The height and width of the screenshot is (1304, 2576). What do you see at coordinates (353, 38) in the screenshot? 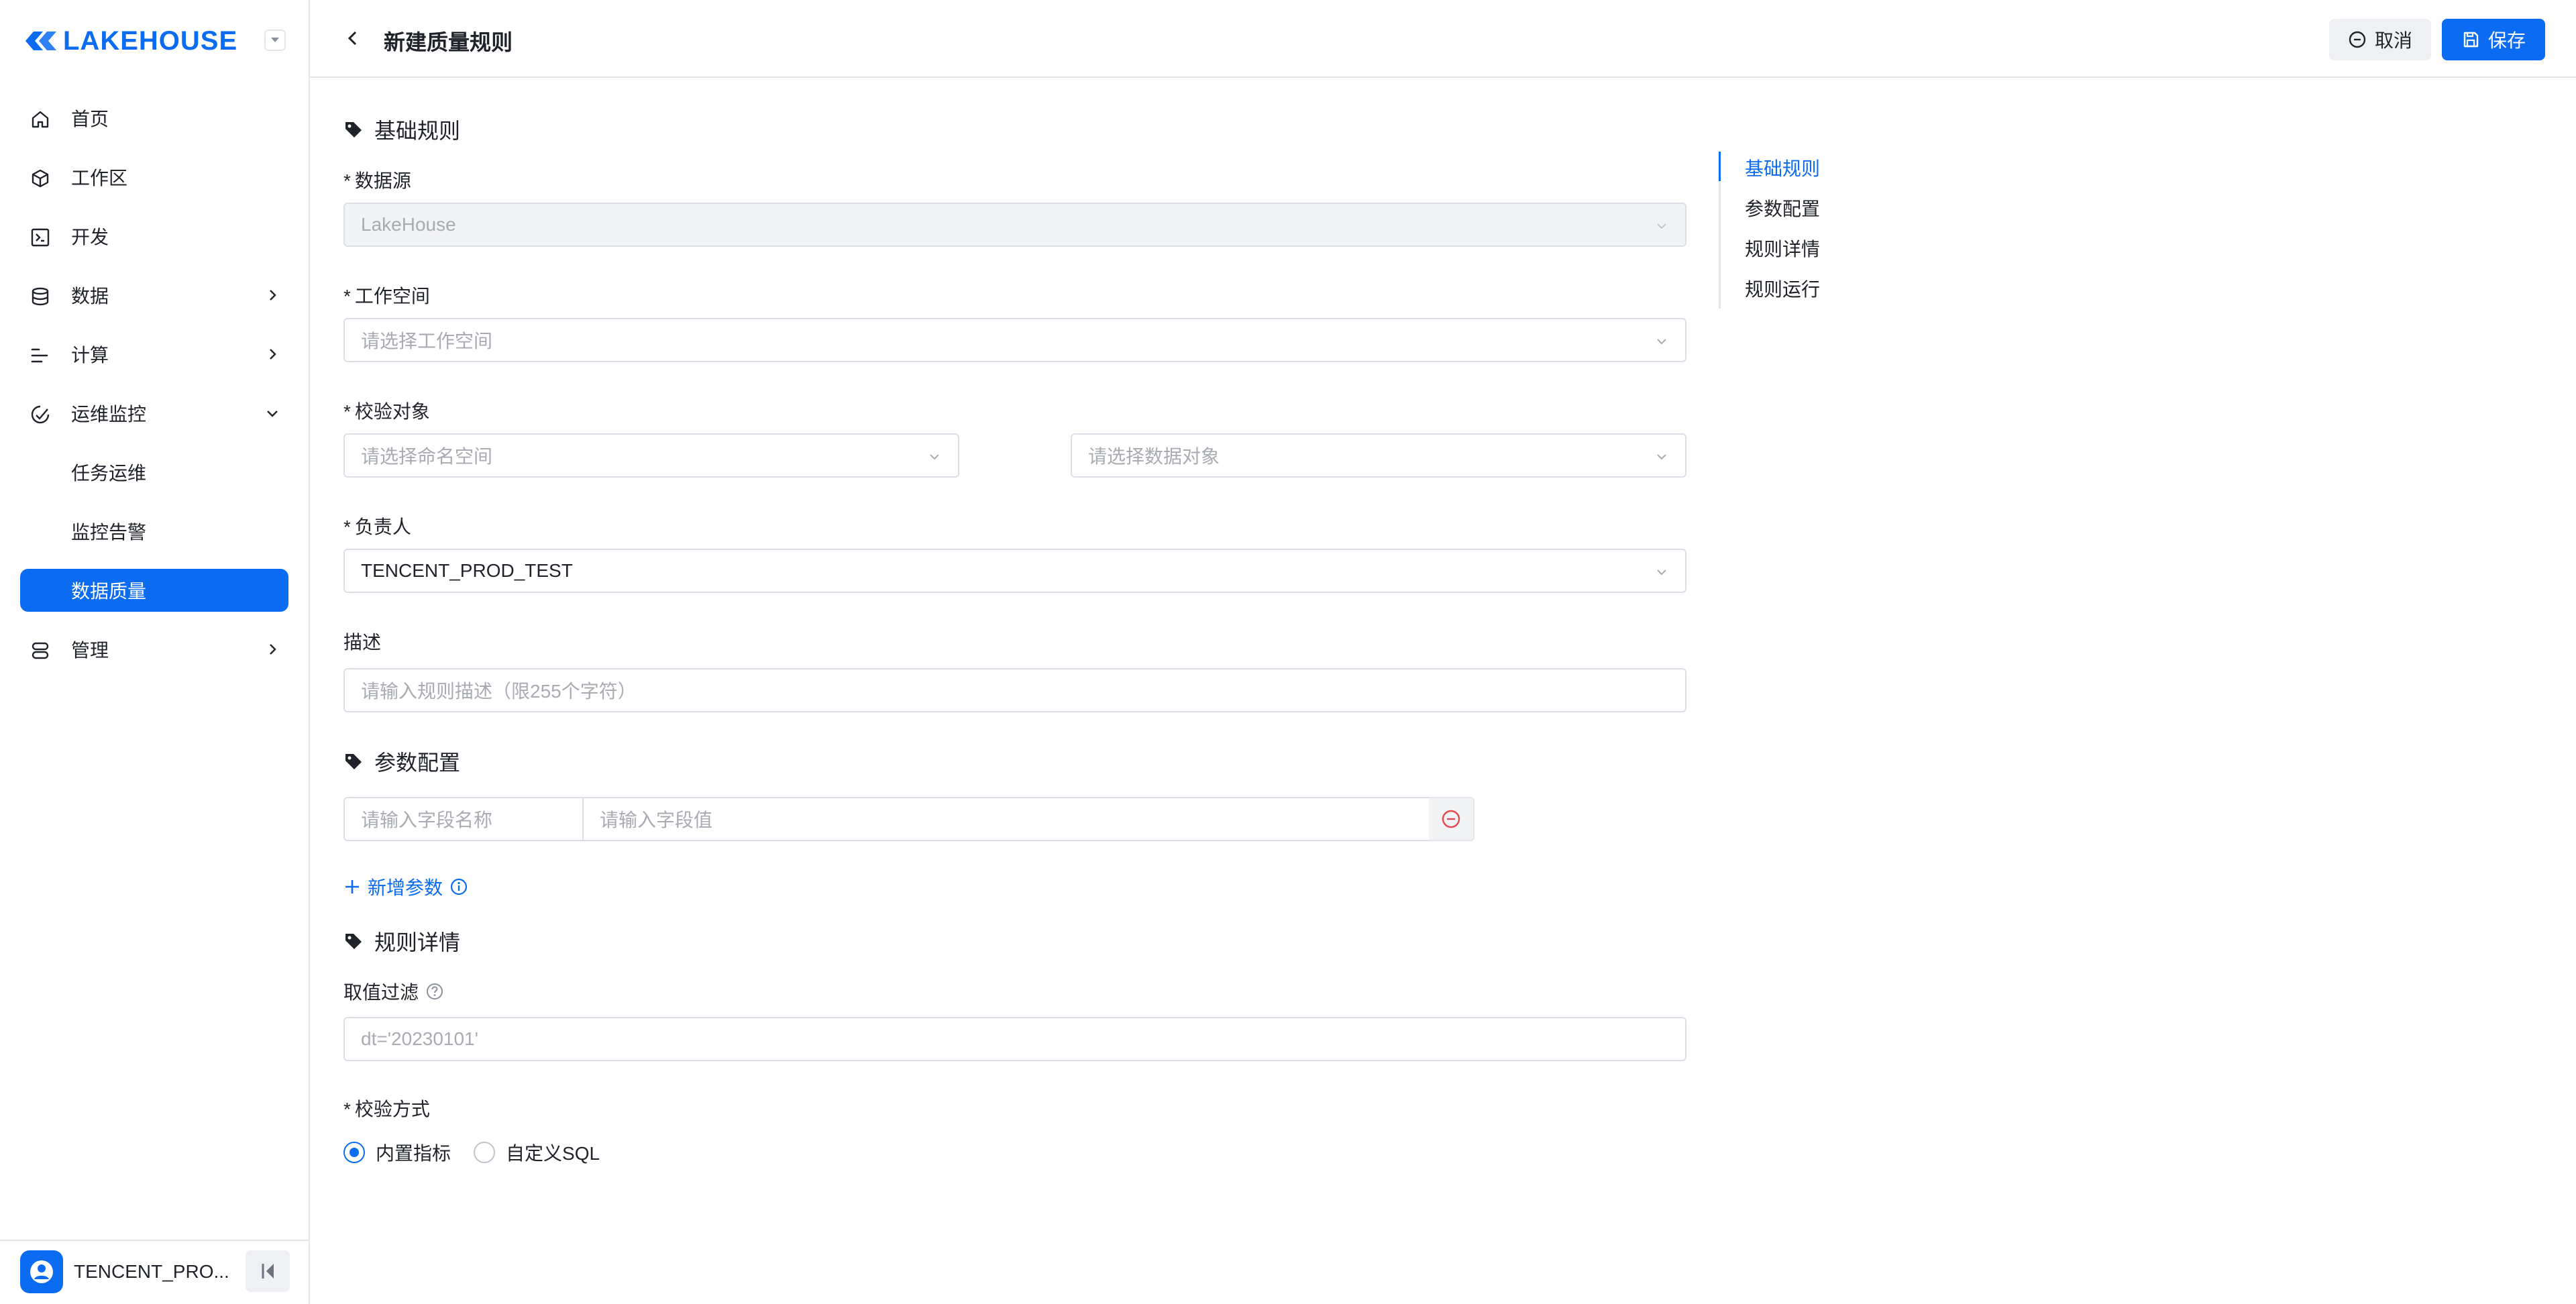
I see `back-arrow-icon` at bounding box center [353, 38].